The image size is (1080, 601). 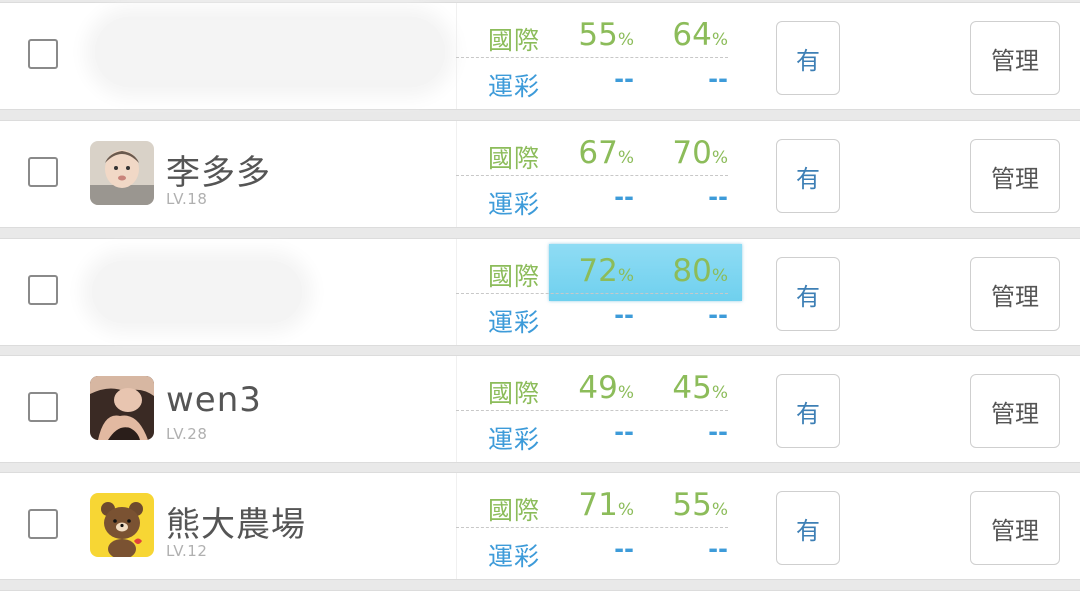 I want to click on international-rate-1: 49%, so click(x=606, y=388).